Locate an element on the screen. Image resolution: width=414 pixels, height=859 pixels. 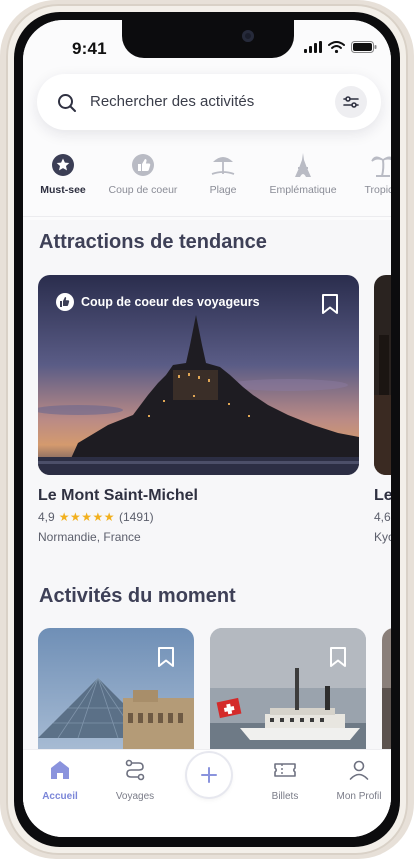
tab-label: Accueil is located at coordinates (60, 796).